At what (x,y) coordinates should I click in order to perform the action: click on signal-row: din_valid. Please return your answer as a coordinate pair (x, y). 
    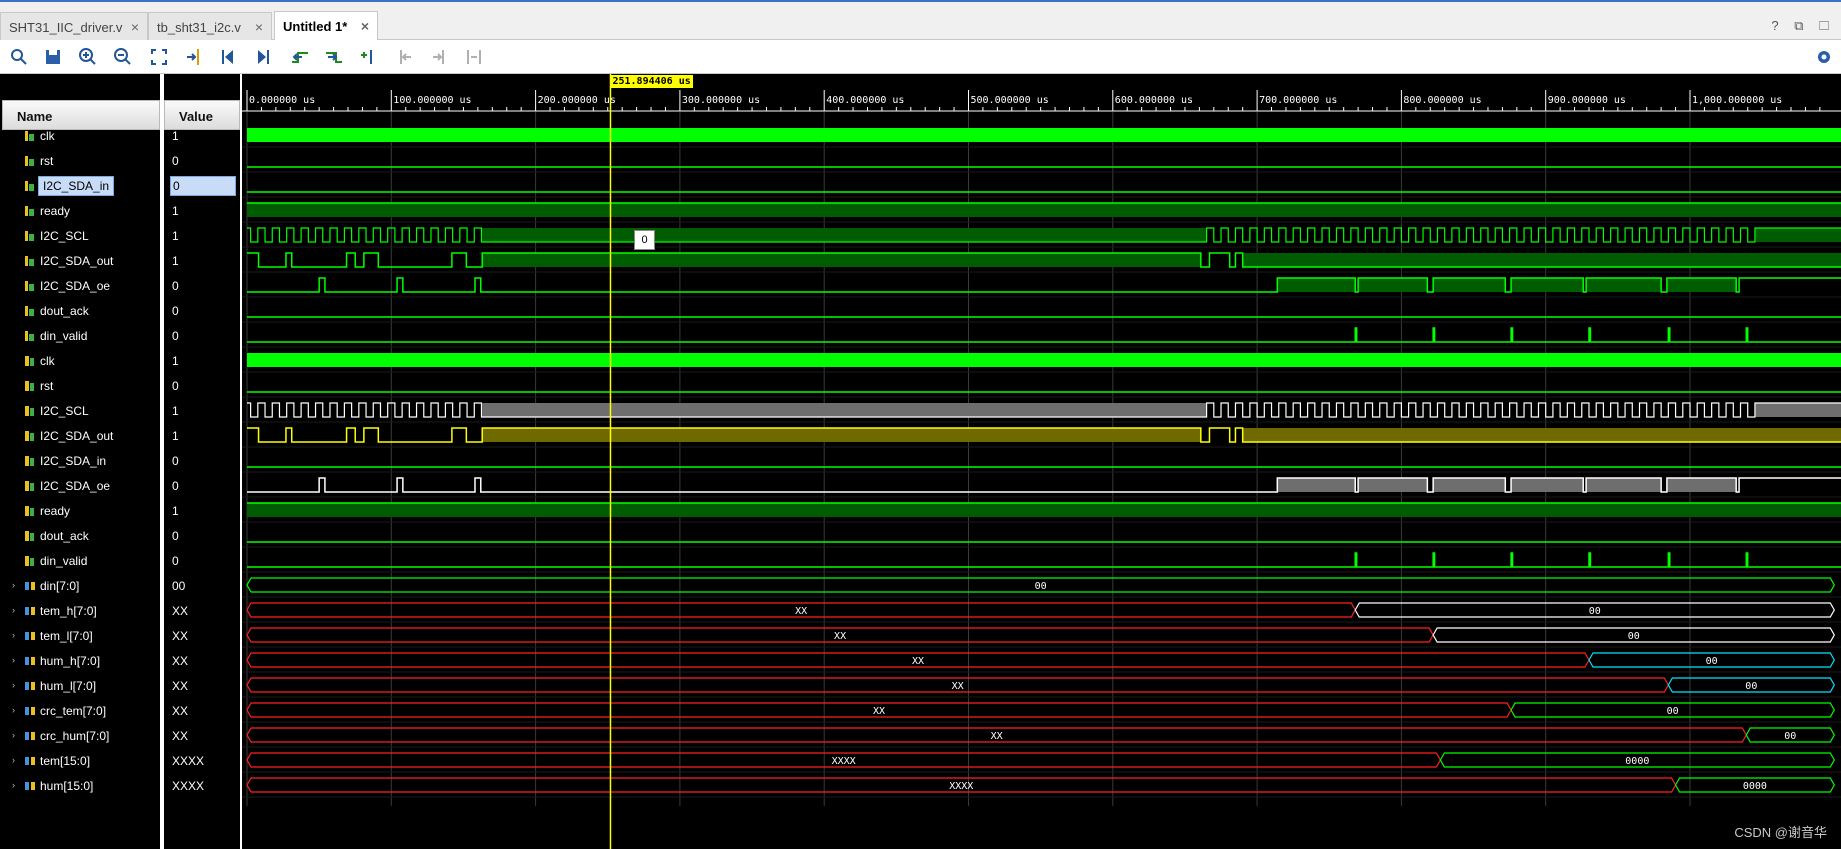
    Looking at the image, I should click on (80, 560).